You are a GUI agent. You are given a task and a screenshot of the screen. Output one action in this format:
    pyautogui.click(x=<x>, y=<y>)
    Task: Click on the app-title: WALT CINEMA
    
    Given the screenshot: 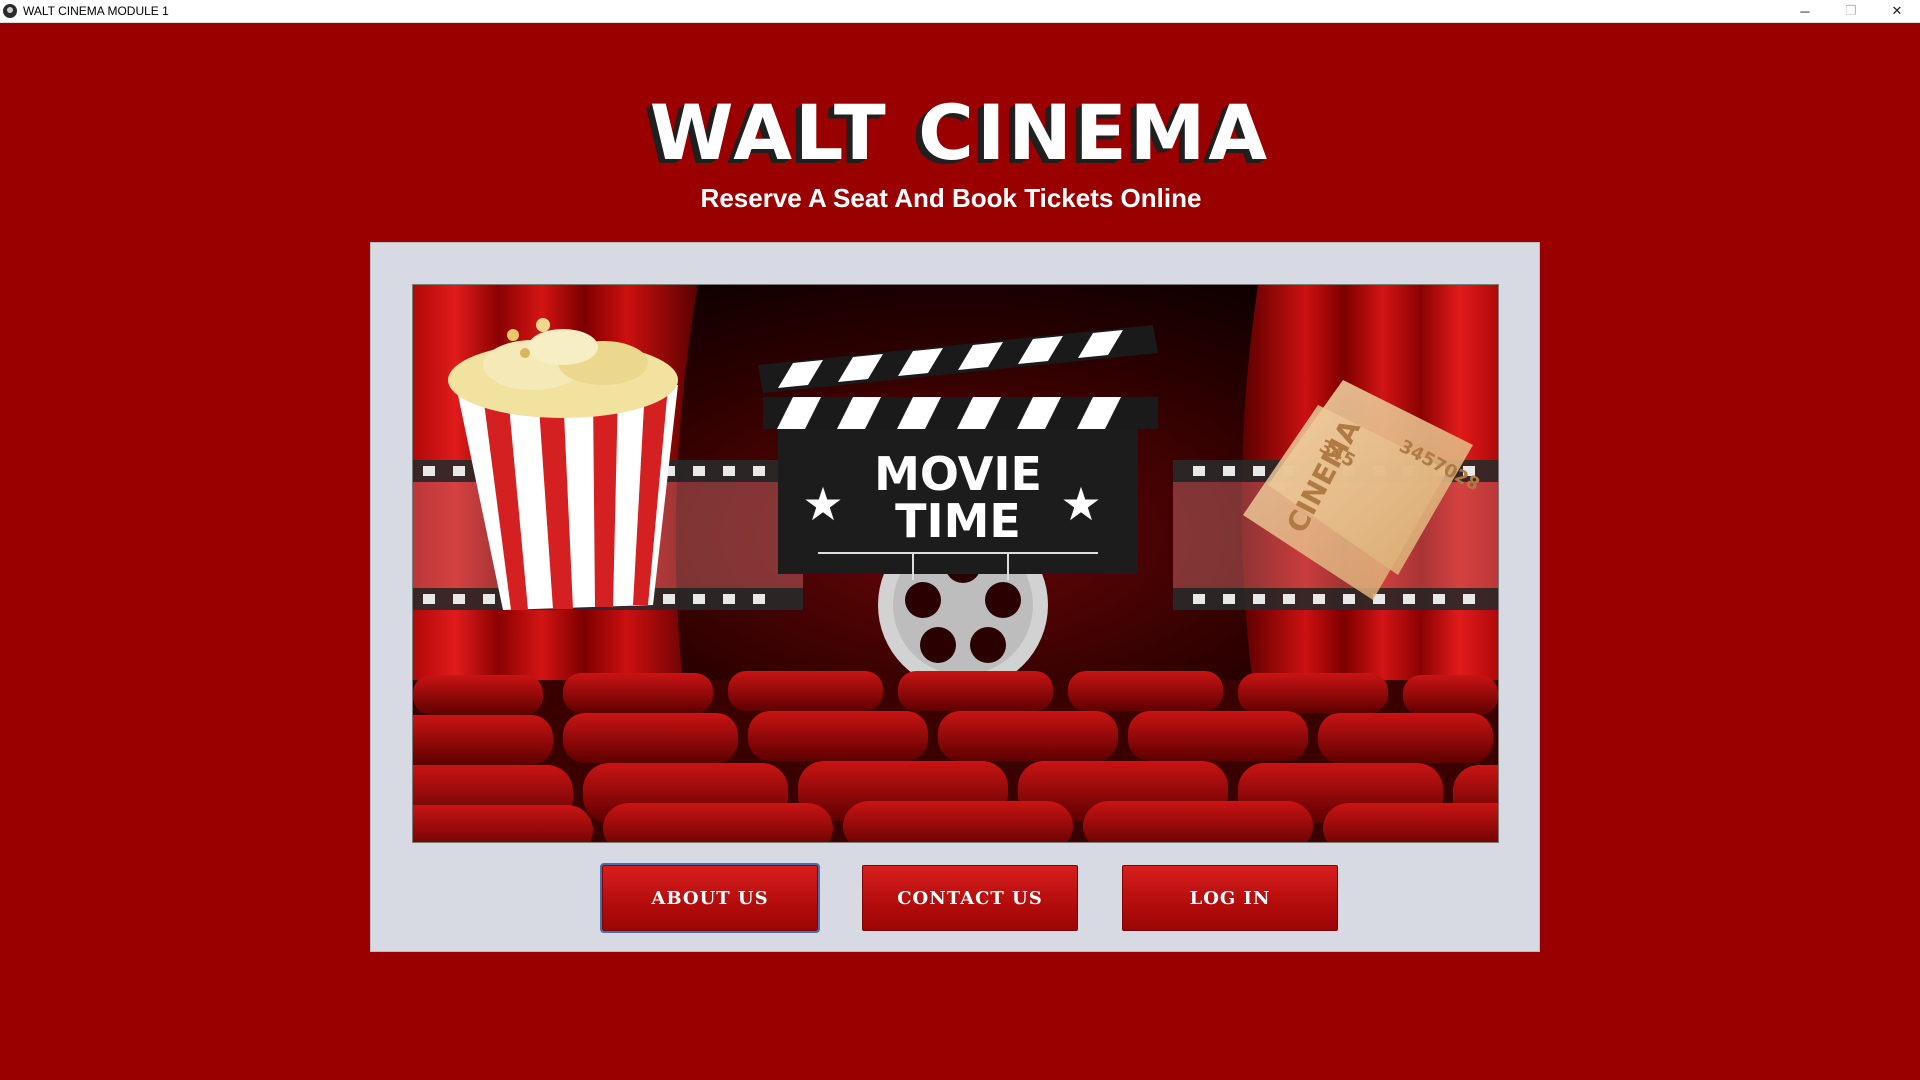 What is the action you would take?
    pyautogui.click(x=960, y=132)
    